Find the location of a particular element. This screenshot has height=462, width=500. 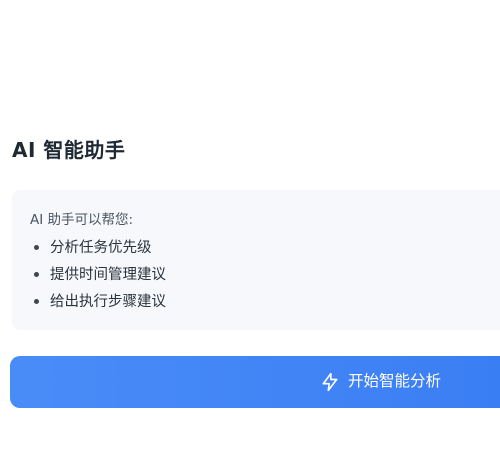

start-analysis-label: 开始智能分析 is located at coordinates (395, 381).